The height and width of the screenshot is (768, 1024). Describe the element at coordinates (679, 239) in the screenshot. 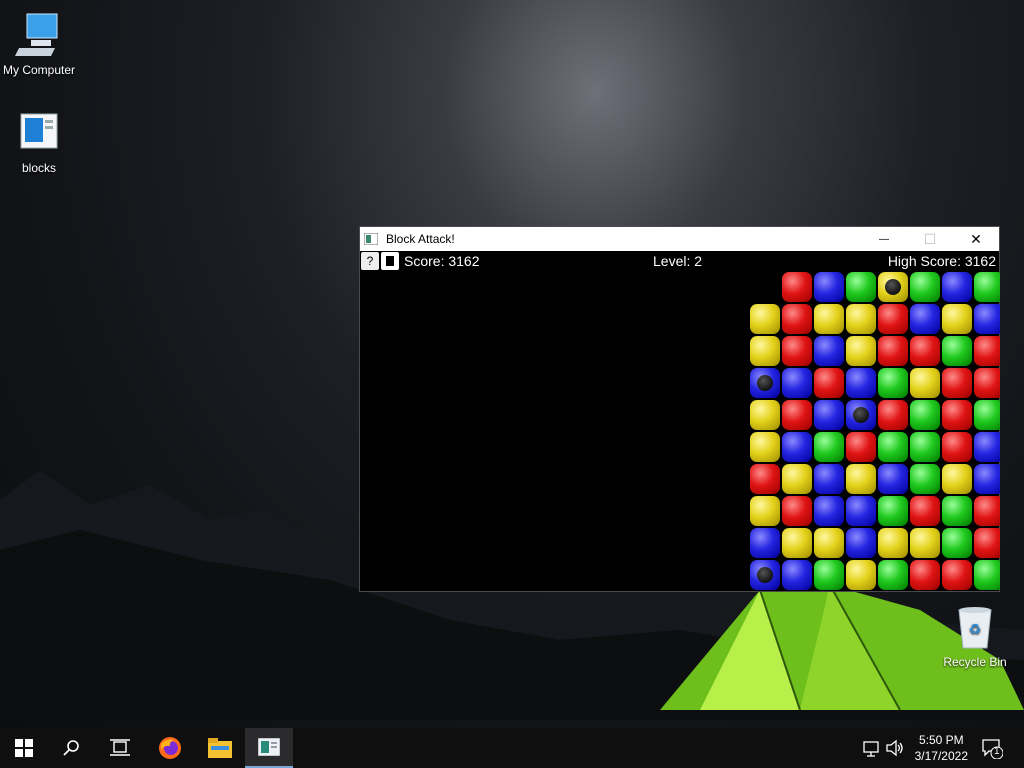

I see `window-titlebar: Block Attack! — ☐ ✕` at that location.